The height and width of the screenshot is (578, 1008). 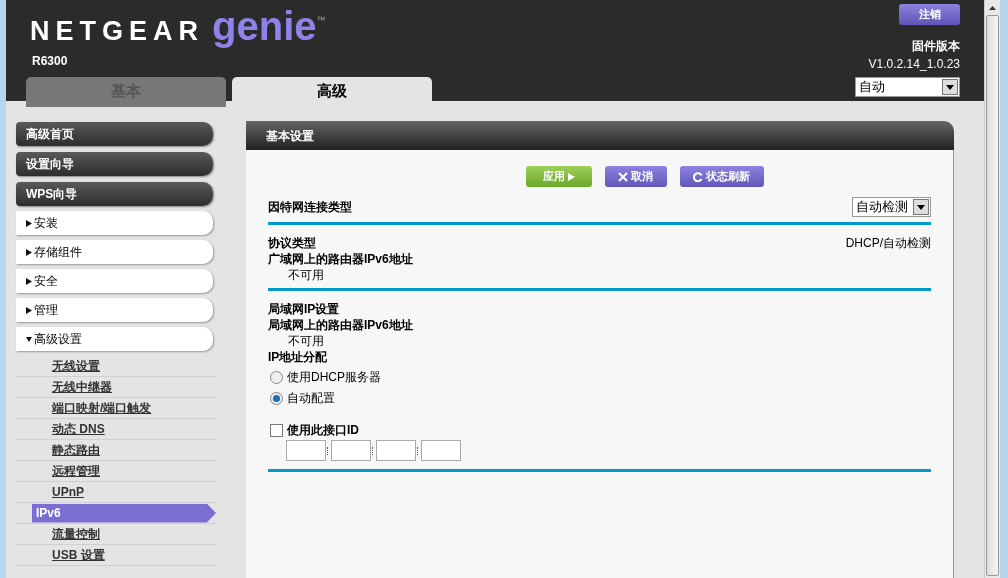 What do you see at coordinates (698, 176) in the screenshot?
I see `refresh-icon` at bounding box center [698, 176].